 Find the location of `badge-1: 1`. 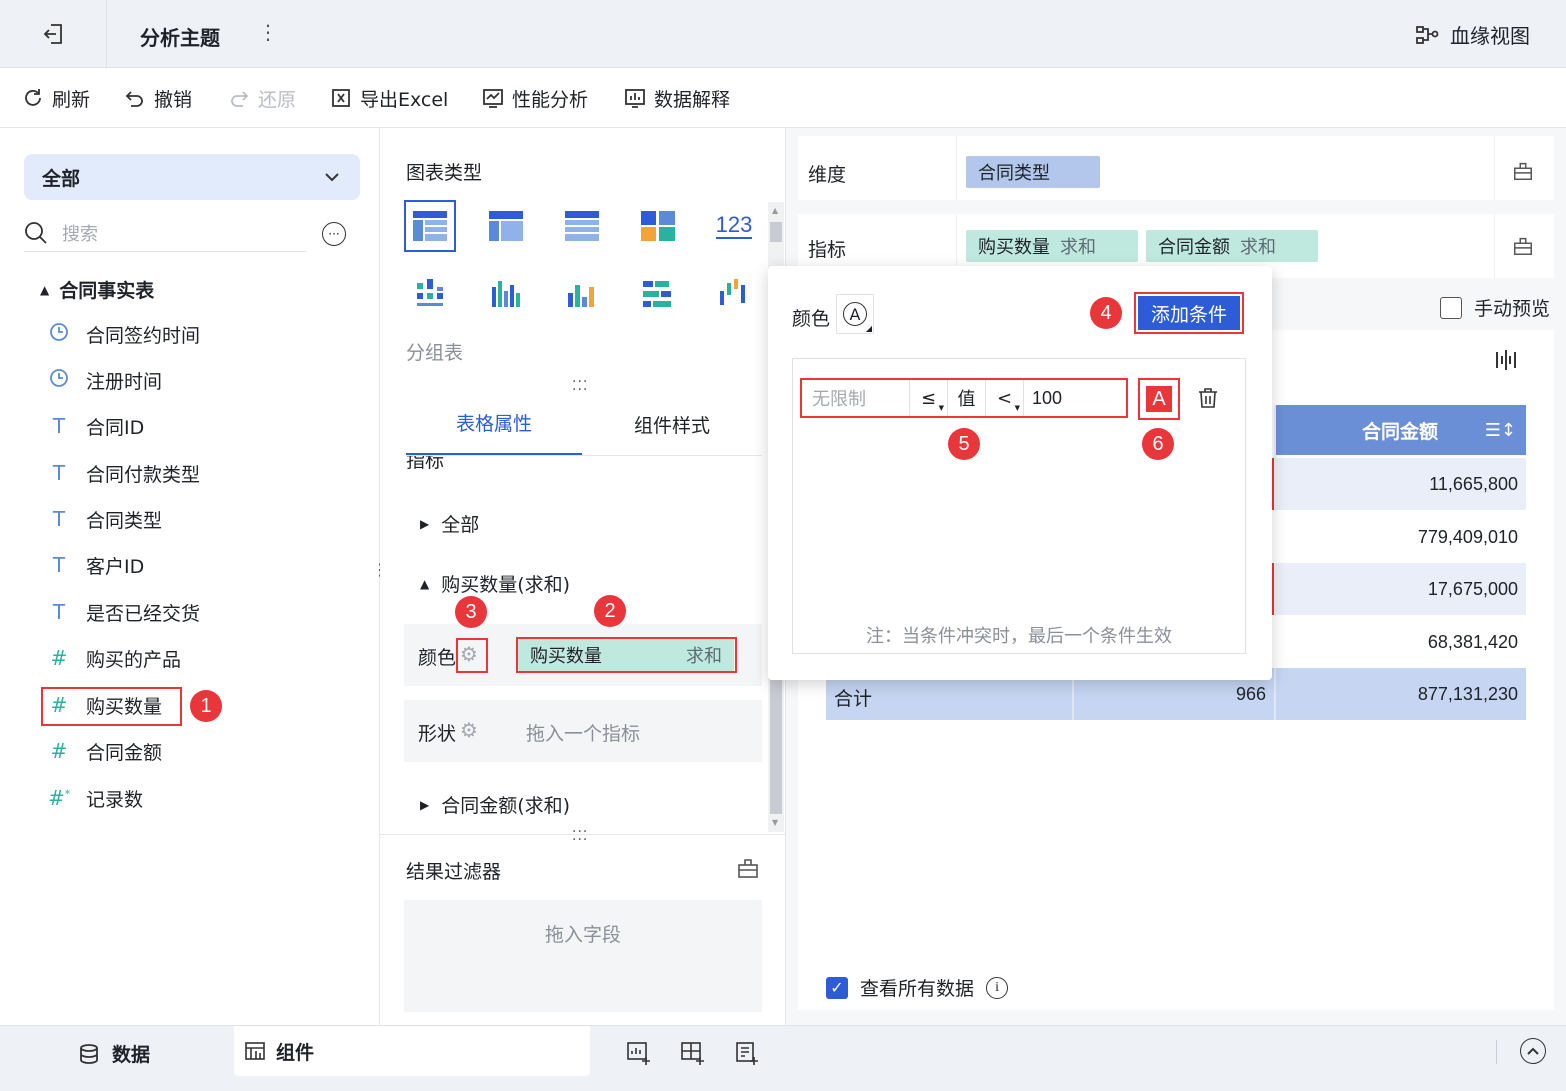

badge-1: 1 is located at coordinates (206, 706).